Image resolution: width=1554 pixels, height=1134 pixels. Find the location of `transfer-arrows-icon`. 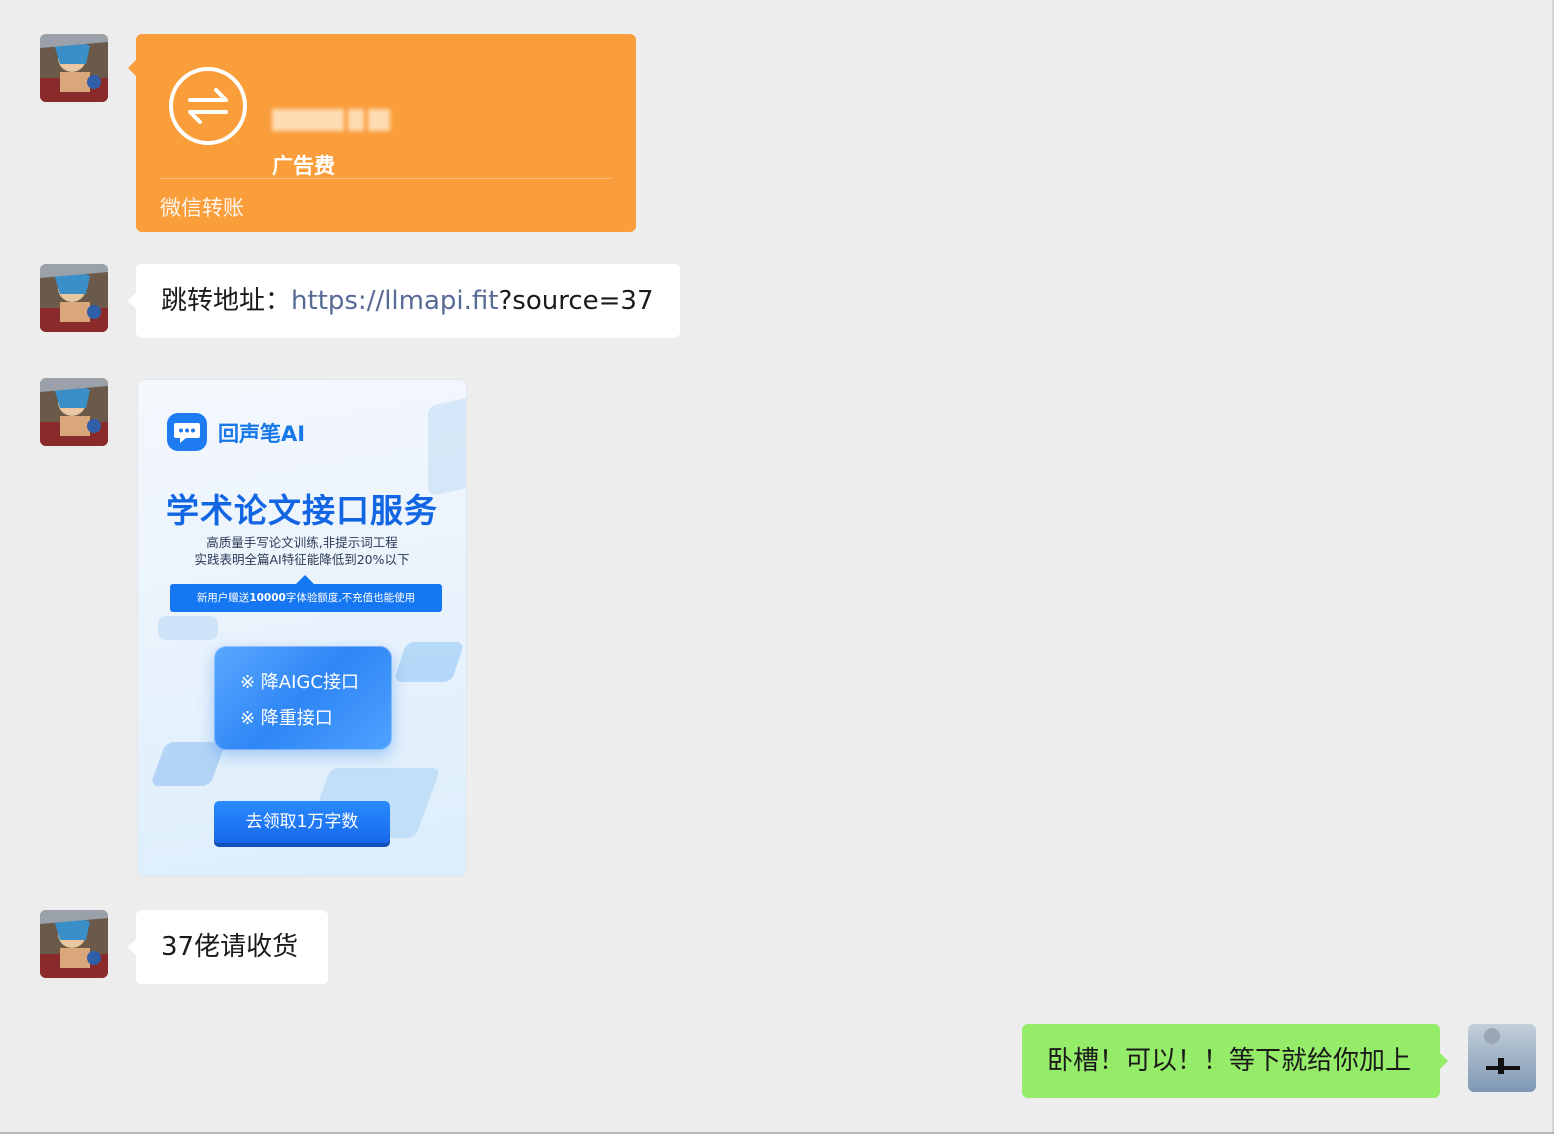

transfer-arrows-icon is located at coordinates (208, 106).